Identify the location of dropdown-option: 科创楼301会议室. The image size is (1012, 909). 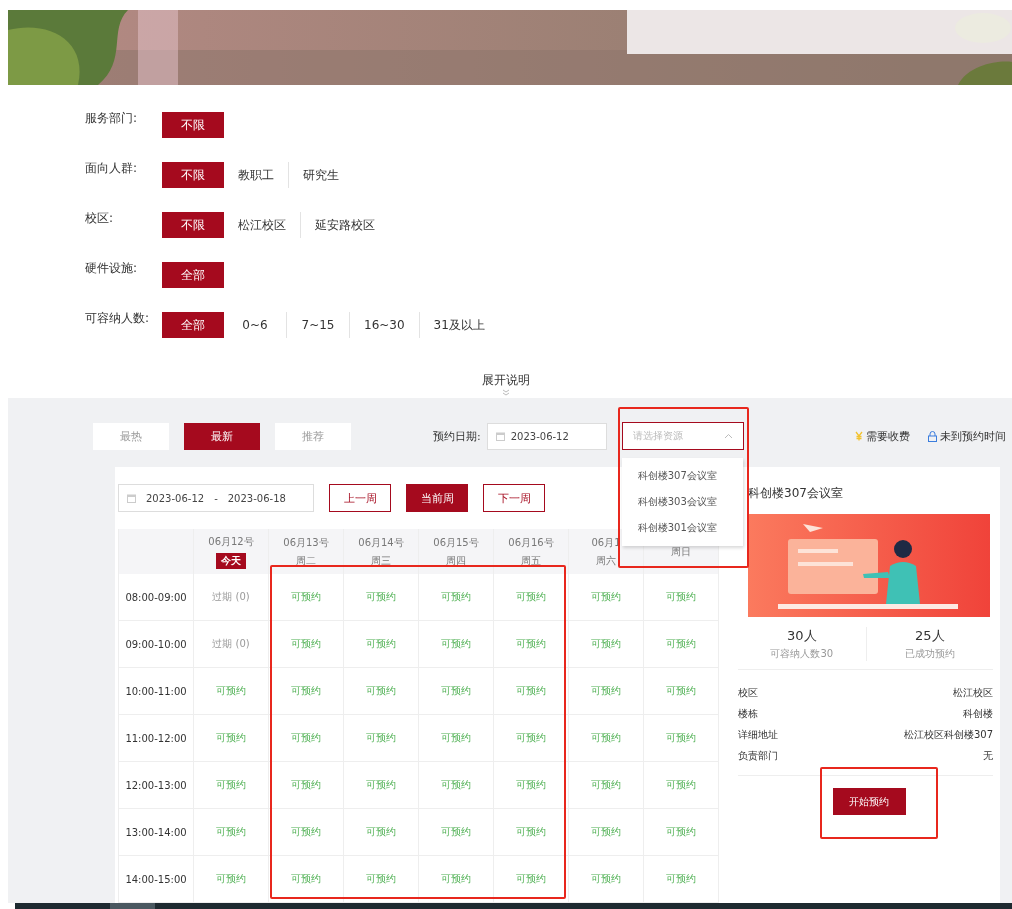
(682, 528).